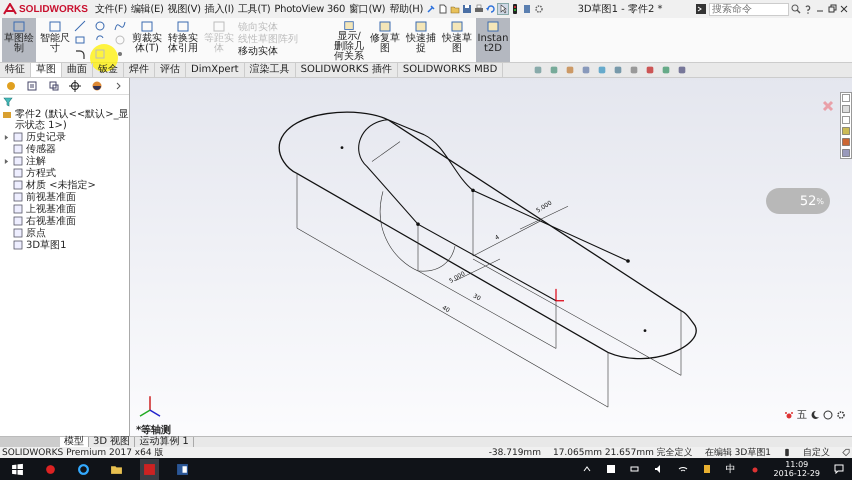  What do you see at coordinates (347, 70) in the screenshot?
I see `ribbon-tab: SOLIDWORKS 插件` at bounding box center [347, 70].